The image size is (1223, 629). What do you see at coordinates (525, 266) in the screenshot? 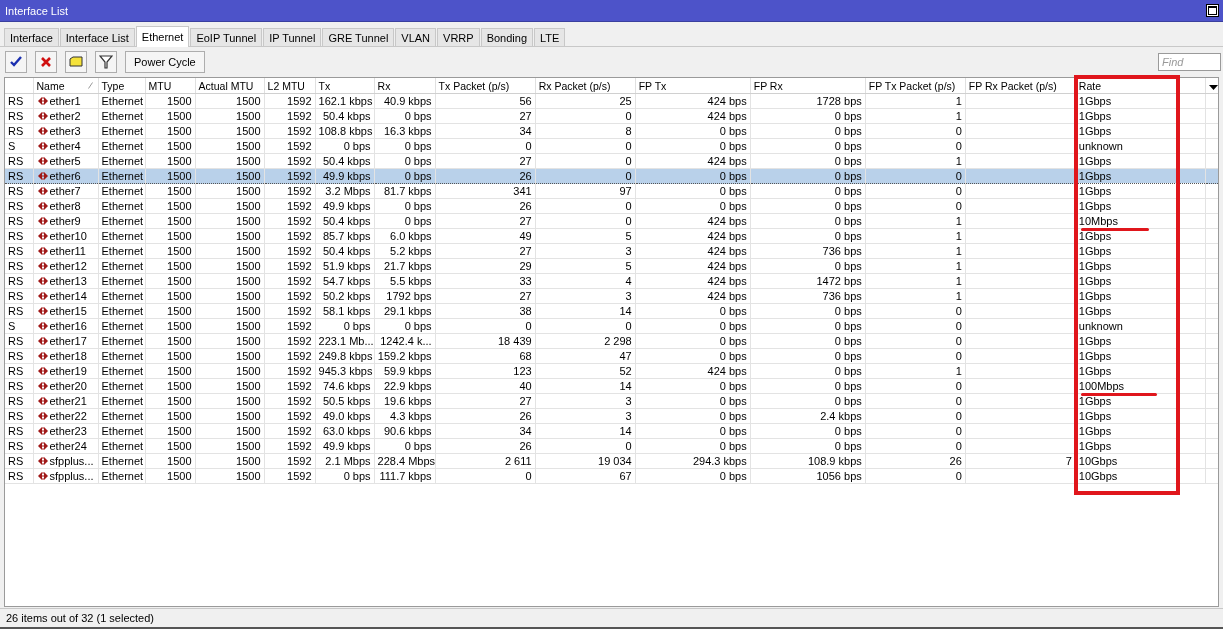
I see `table-cell: 29` at bounding box center [525, 266].